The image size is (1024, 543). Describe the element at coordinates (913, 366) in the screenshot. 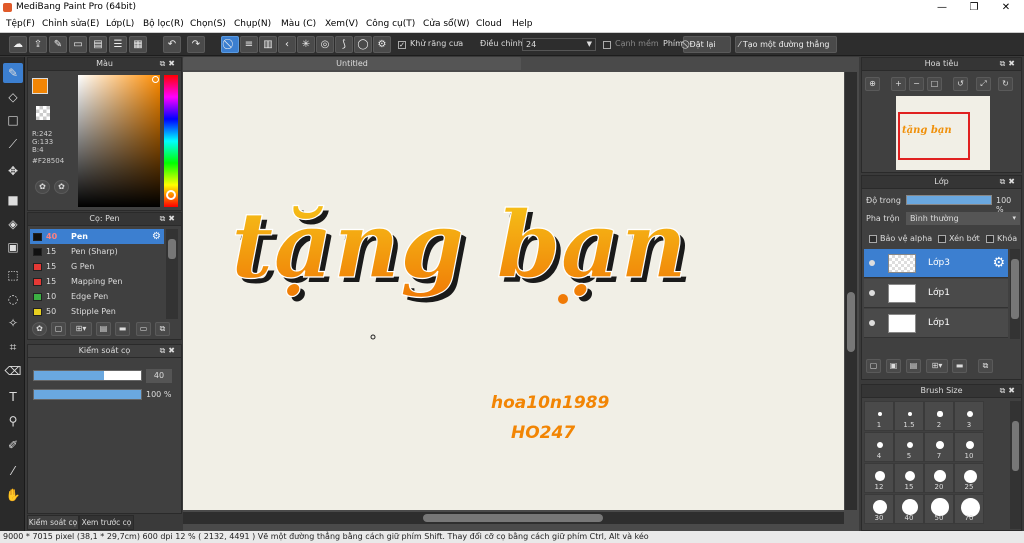

I see `layer-halftone-icon: ▤` at that location.